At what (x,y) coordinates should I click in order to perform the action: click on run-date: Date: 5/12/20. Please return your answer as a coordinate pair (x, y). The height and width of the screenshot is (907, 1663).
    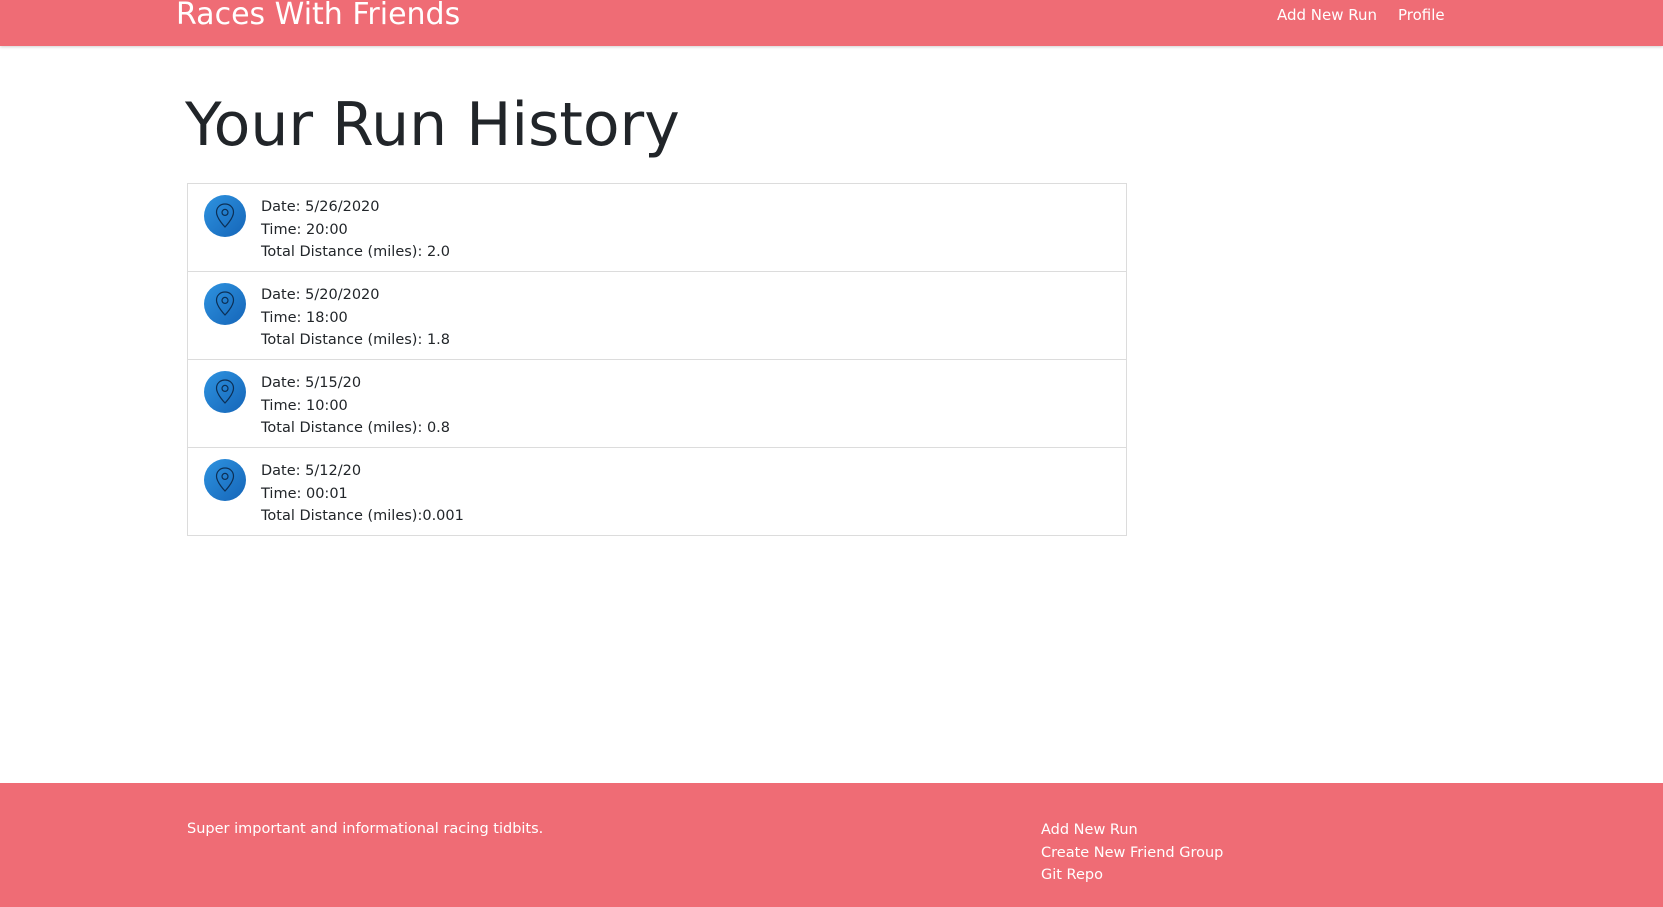
    Looking at the image, I should click on (311, 471).